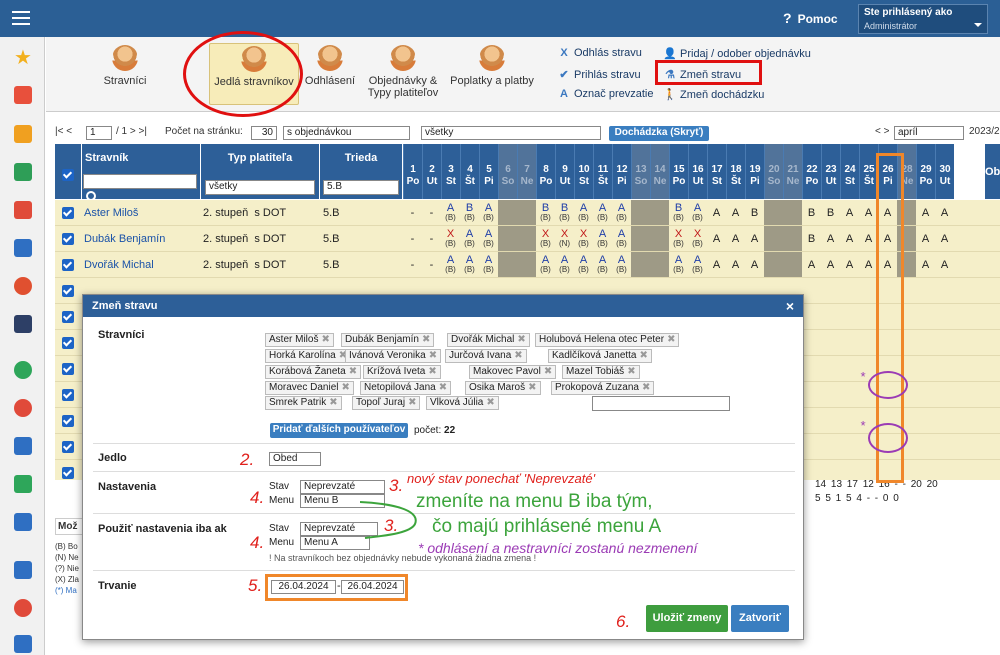  Describe the element at coordinates (342, 487) in the screenshot. I see `set-stav-select: Neprevzaté` at that location.